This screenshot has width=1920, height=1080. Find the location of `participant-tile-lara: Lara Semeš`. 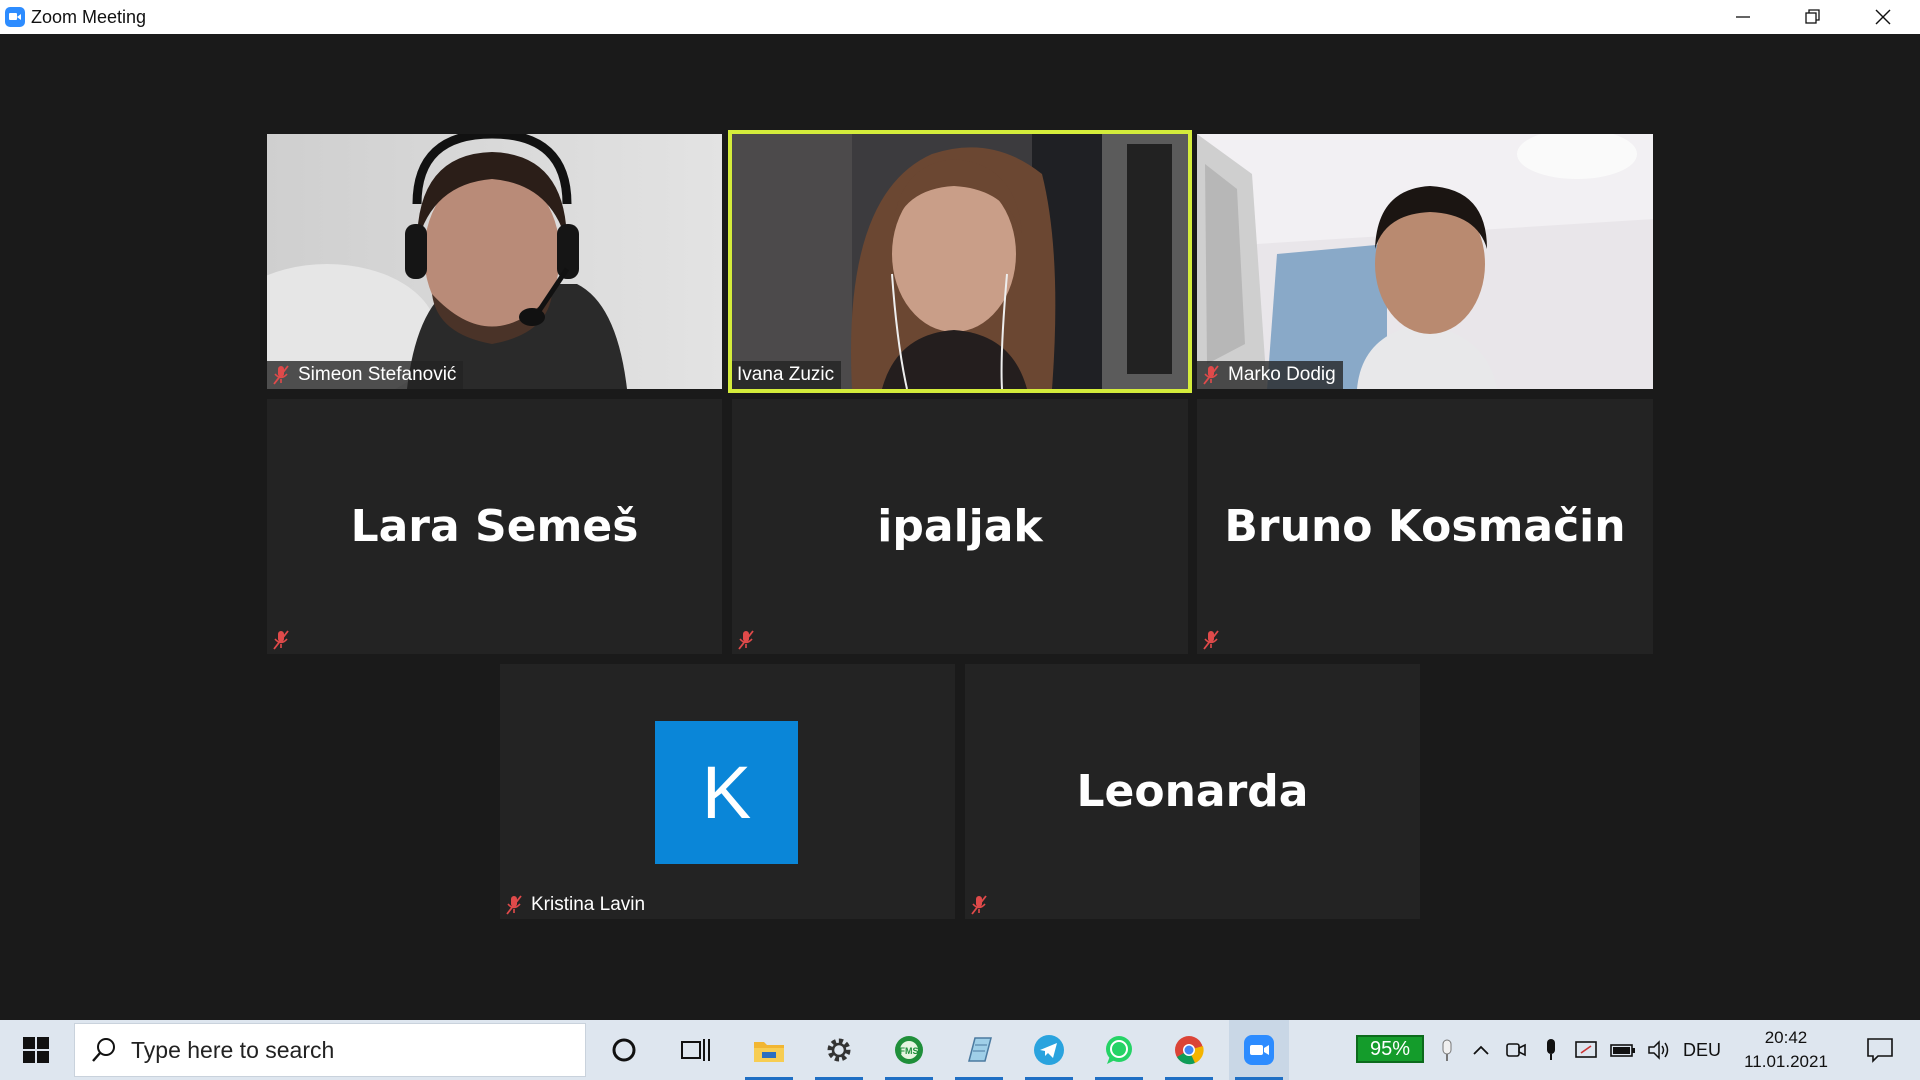

participant-tile-lara: Lara Semeš is located at coordinates (494, 526).